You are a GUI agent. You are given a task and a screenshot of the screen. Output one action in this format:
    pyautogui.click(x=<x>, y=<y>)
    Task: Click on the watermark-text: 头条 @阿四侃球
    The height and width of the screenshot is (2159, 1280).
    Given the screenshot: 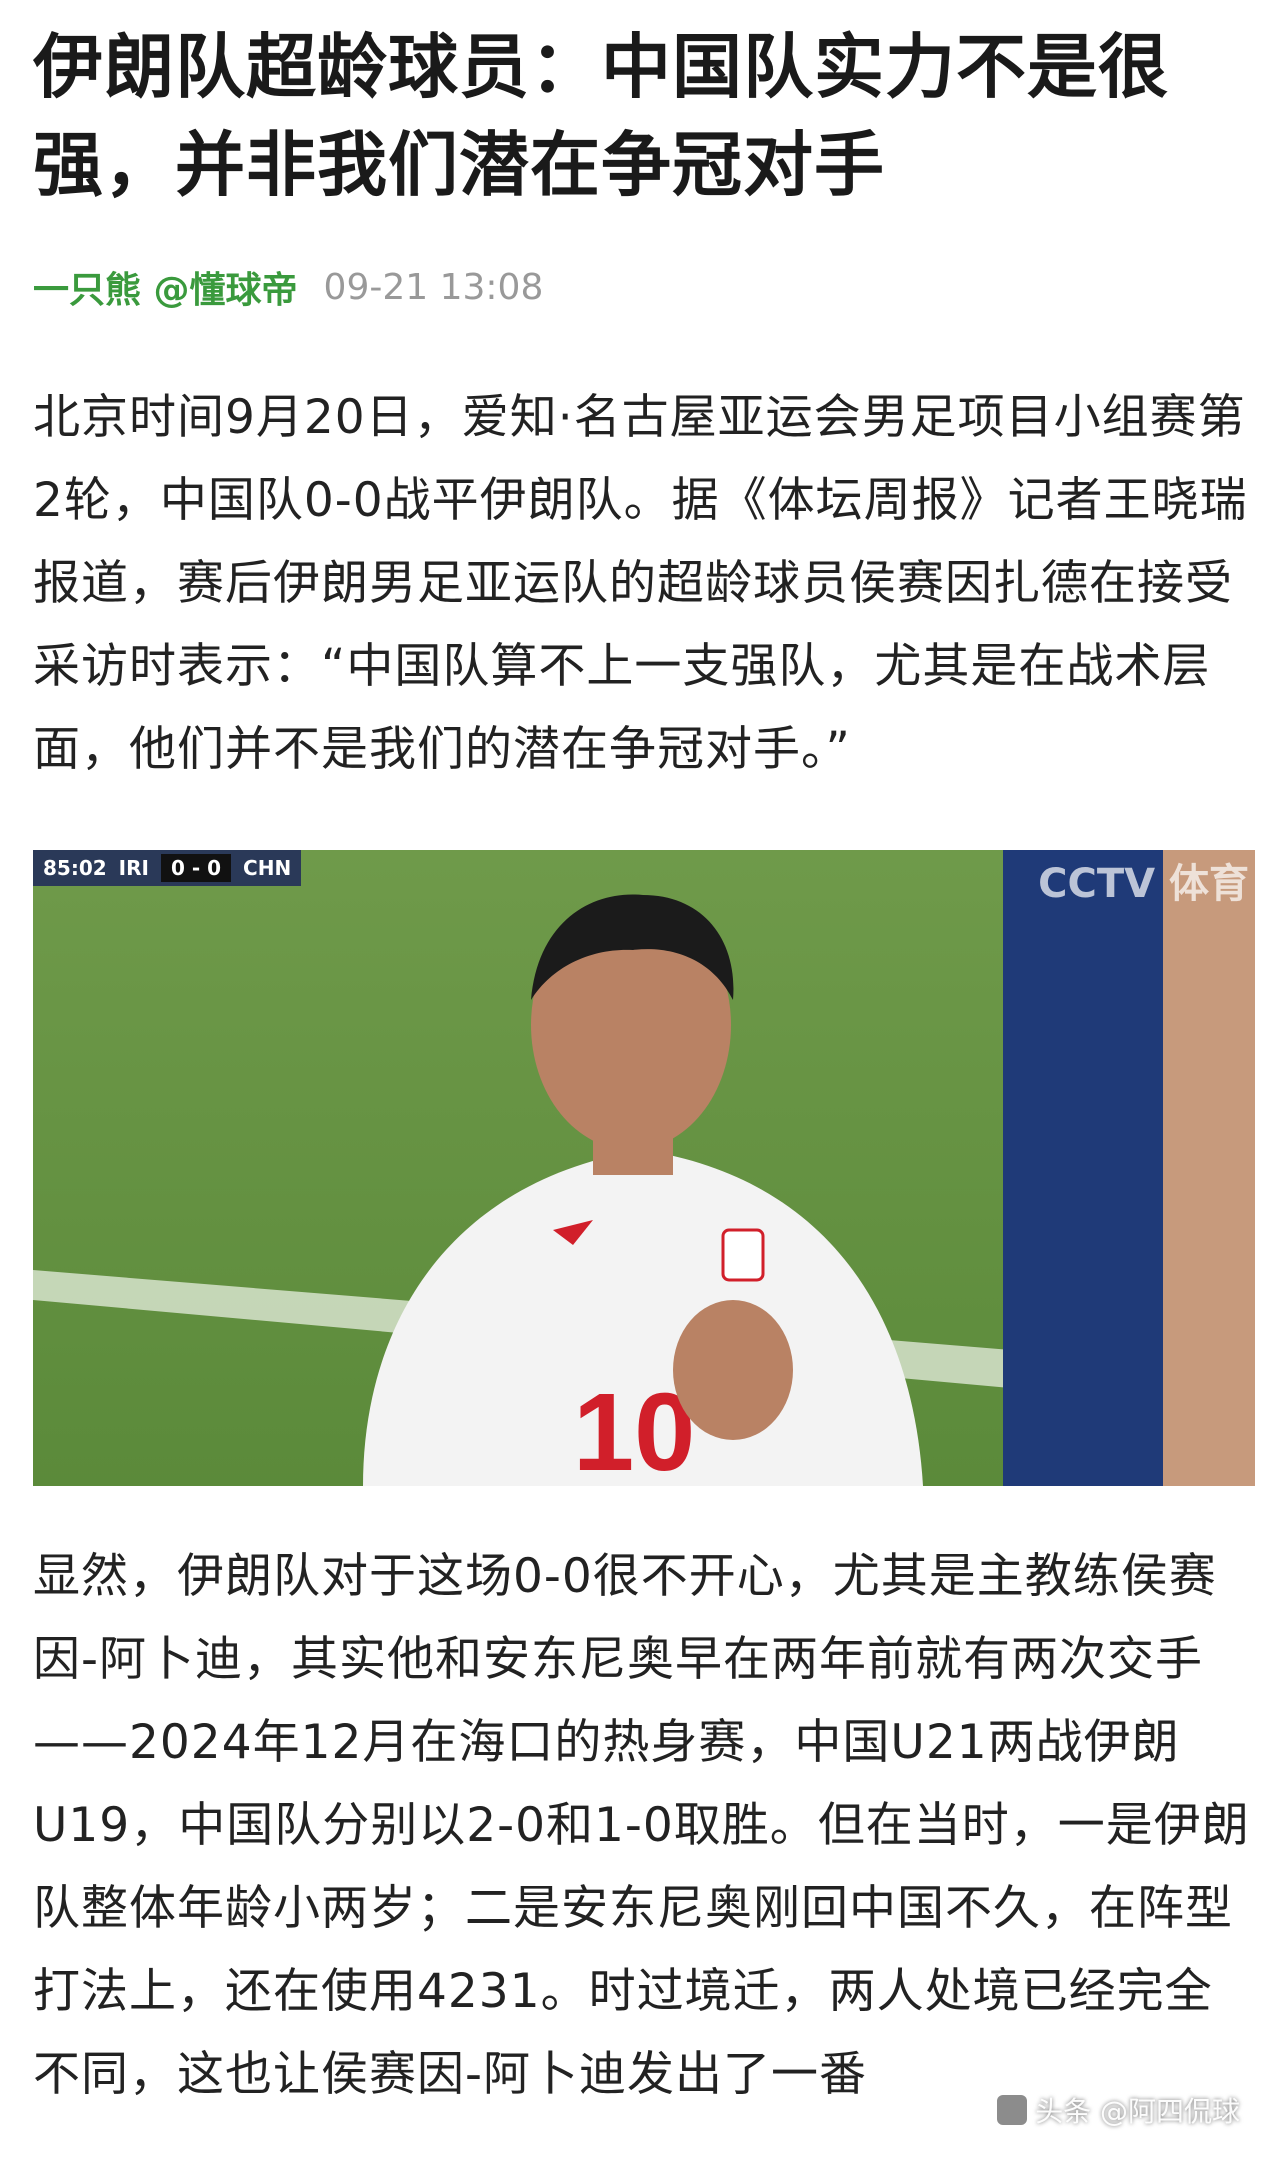 What is the action you would take?
    pyautogui.click(x=1137, y=2111)
    